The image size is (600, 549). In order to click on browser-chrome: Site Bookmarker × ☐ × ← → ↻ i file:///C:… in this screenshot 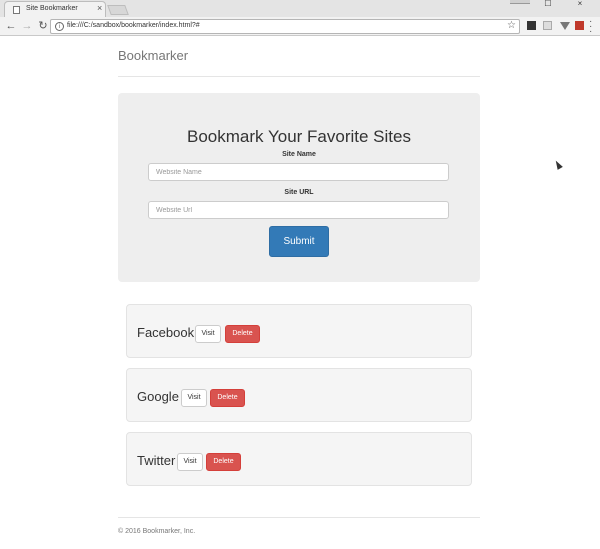, I will do `click(300, 18)`.